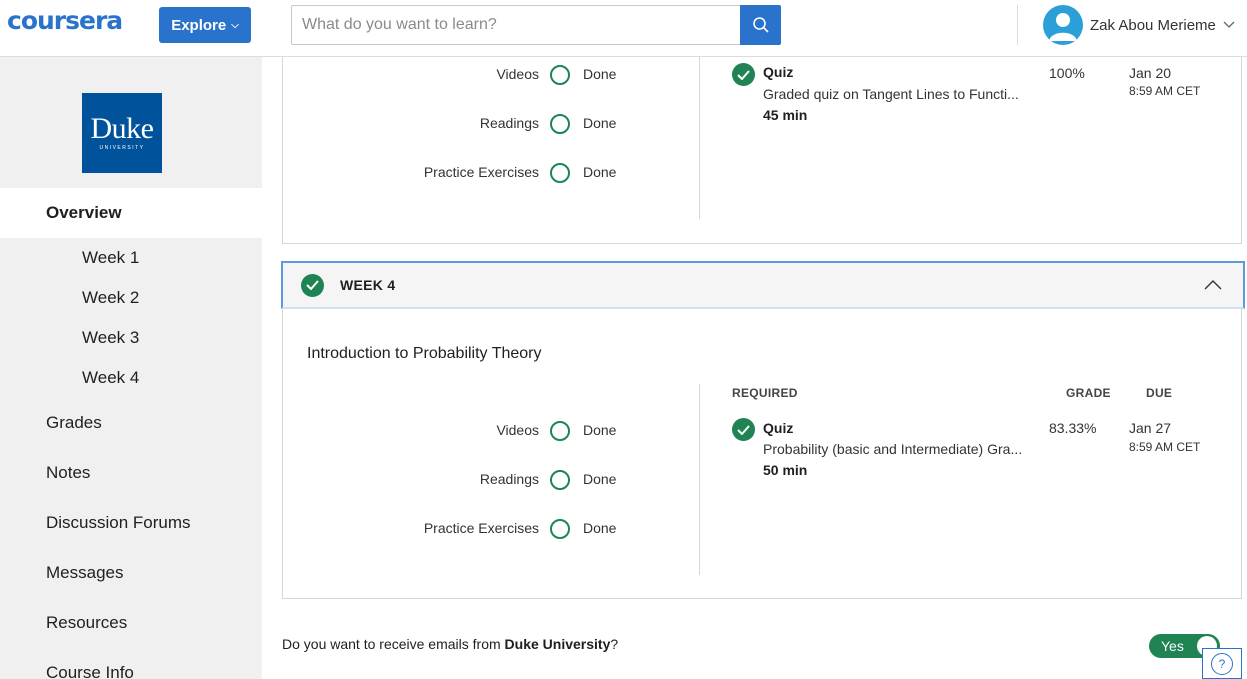  I want to click on search-button, so click(760, 25).